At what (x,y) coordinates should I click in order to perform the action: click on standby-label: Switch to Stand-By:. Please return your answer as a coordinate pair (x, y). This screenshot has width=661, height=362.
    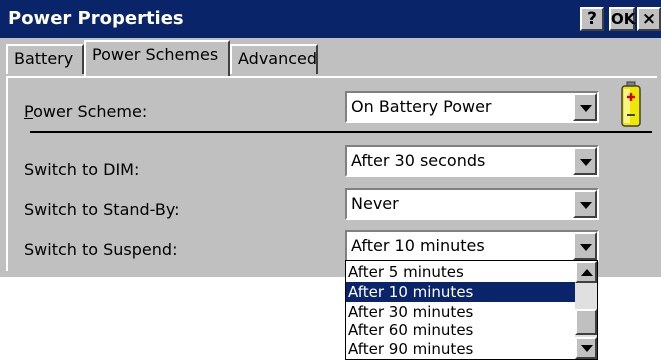
    Looking at the image, I should click on (102, 209).